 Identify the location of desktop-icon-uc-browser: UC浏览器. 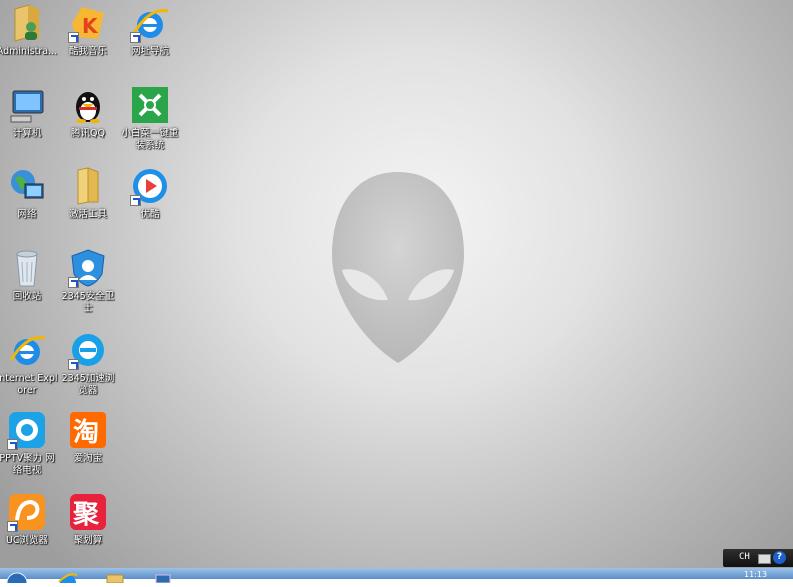
(29, 519).